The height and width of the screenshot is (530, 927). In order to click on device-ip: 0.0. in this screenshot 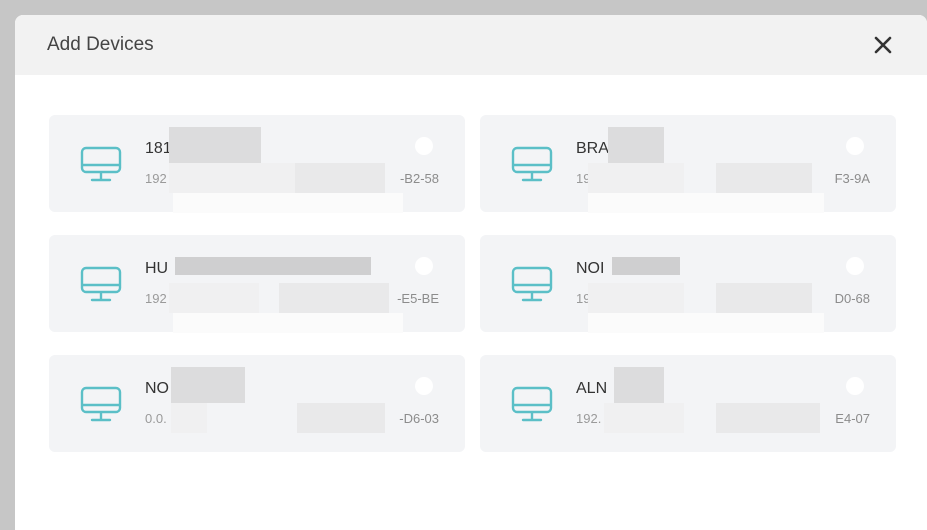, I will do `click(156, 418)`.